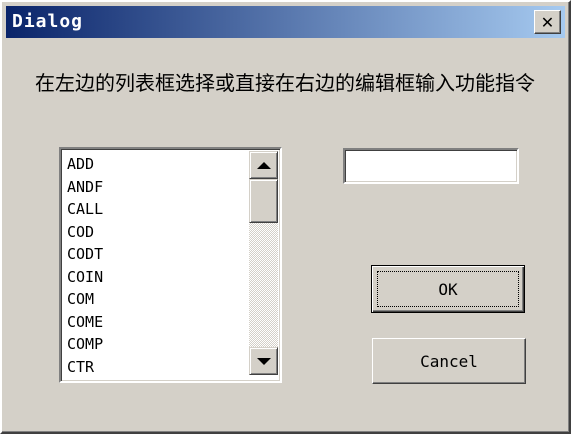 The image size is (571, 434). Describe the element at coordinates (154, 164) in the screenshot. I see `list-item: ADD` at that location.